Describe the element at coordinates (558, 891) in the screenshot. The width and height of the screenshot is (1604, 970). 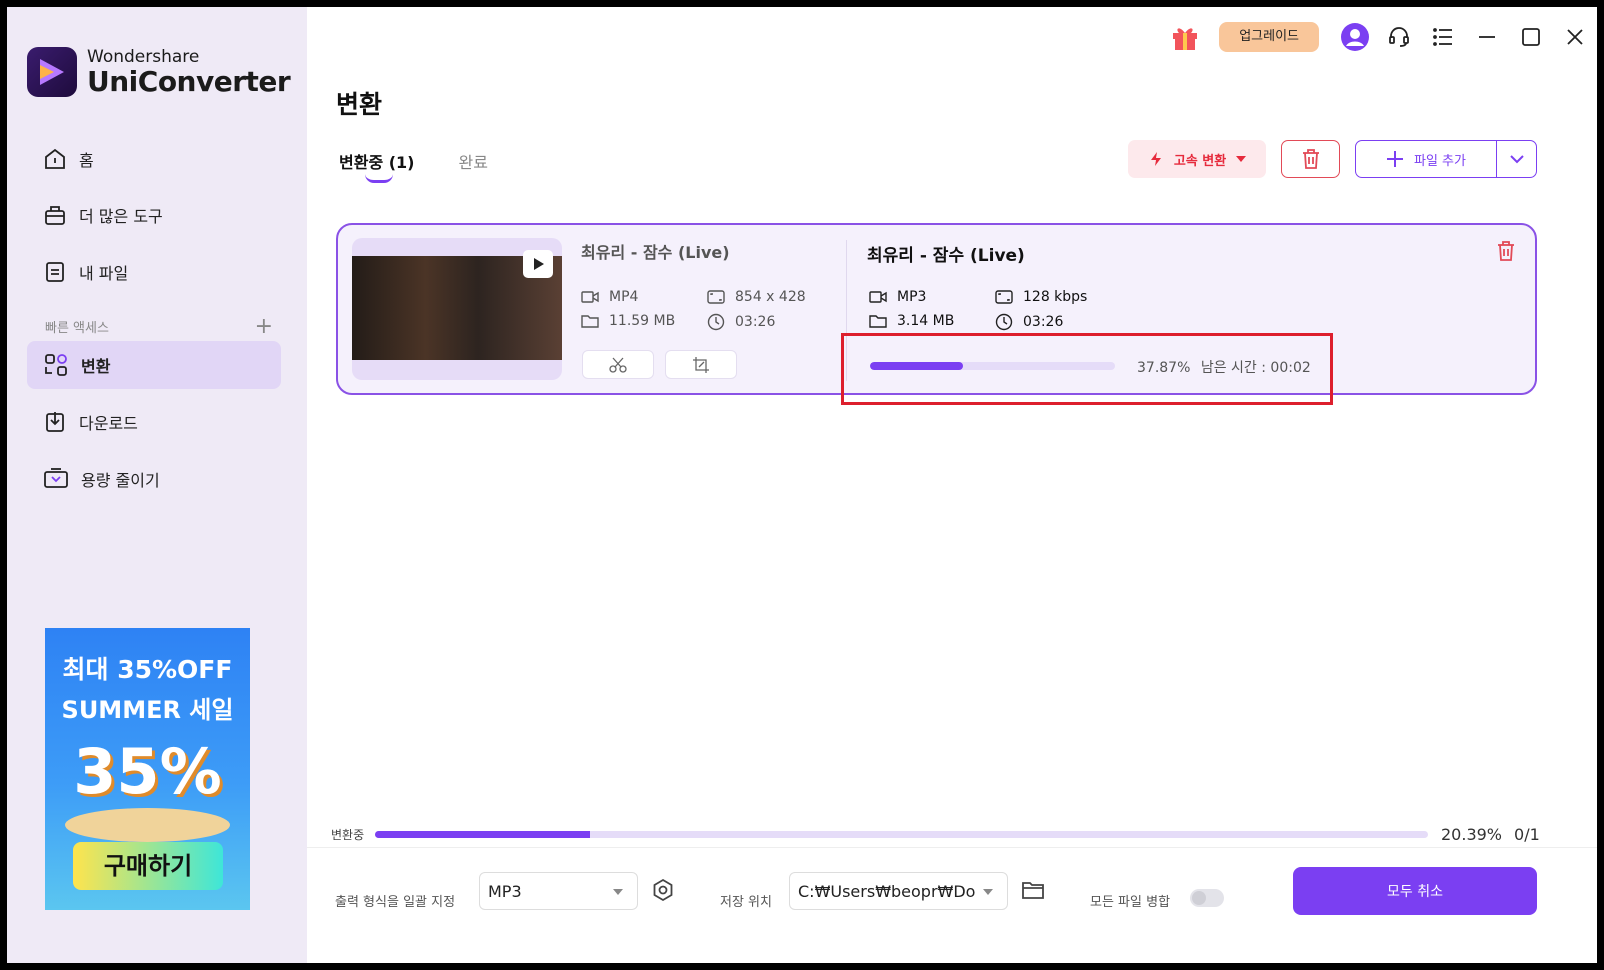
I see `output-format-select: MP3` at that location.